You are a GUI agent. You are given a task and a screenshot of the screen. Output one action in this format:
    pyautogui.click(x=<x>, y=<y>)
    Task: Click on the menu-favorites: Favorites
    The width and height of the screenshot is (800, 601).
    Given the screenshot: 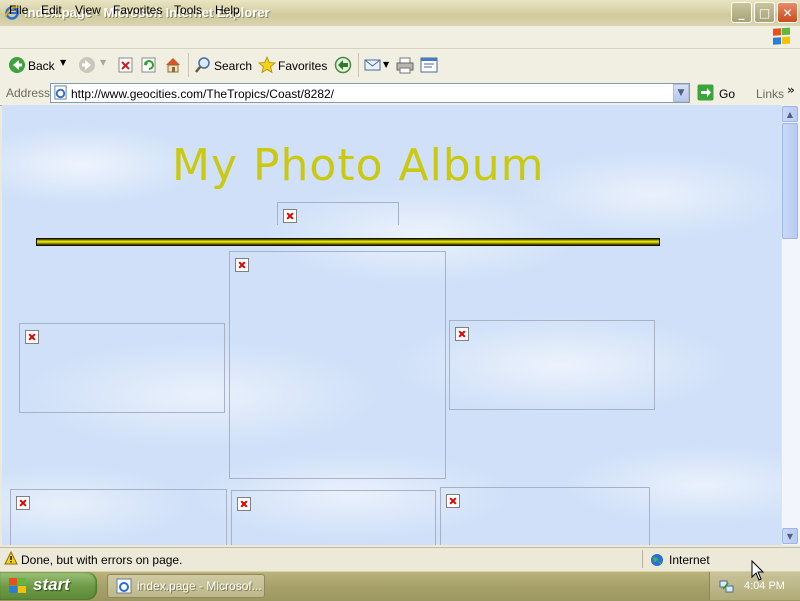 What is the action you would take?
    pyautogui.click(x=137, y=10)
    